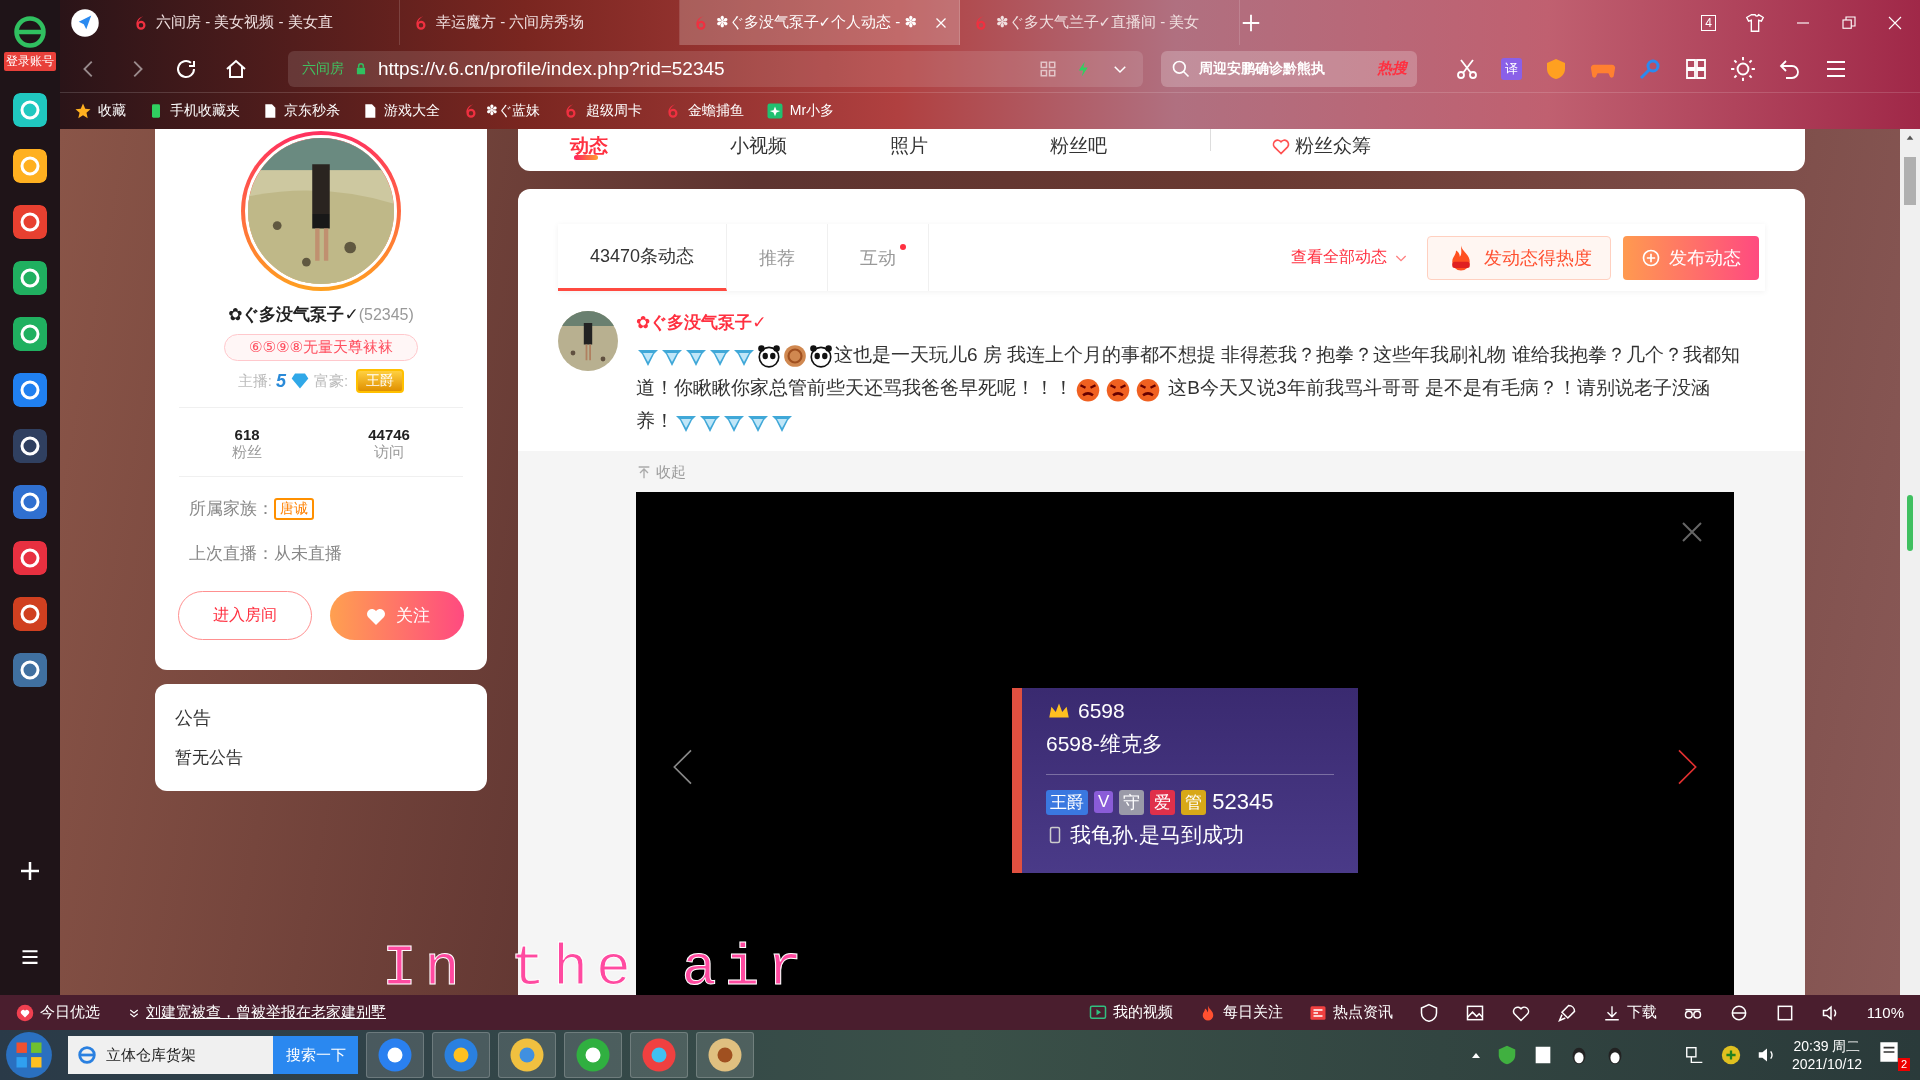  I want to click on clock: 20:39 周二 2021/10/12, so click(1826, 1055).